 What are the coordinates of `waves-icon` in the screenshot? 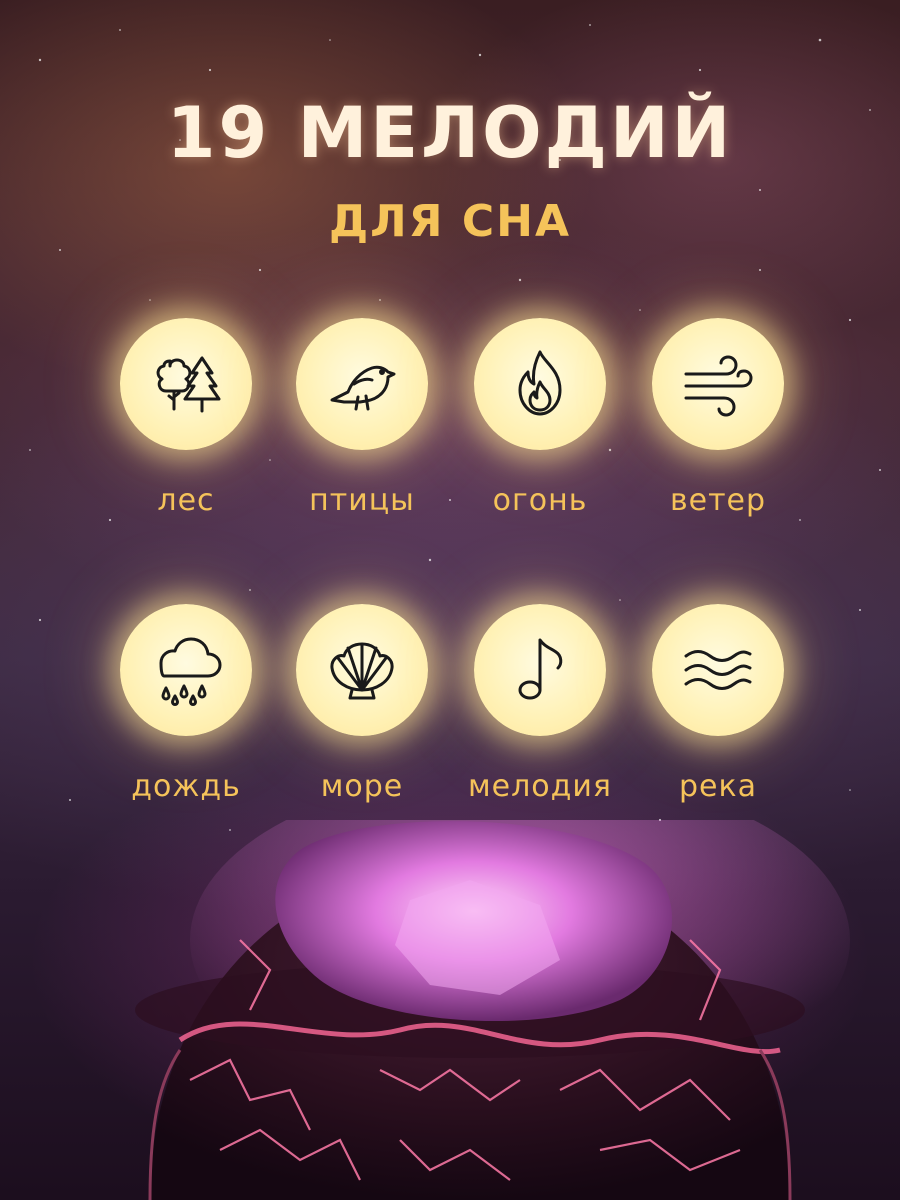 It's located at (718, 670).